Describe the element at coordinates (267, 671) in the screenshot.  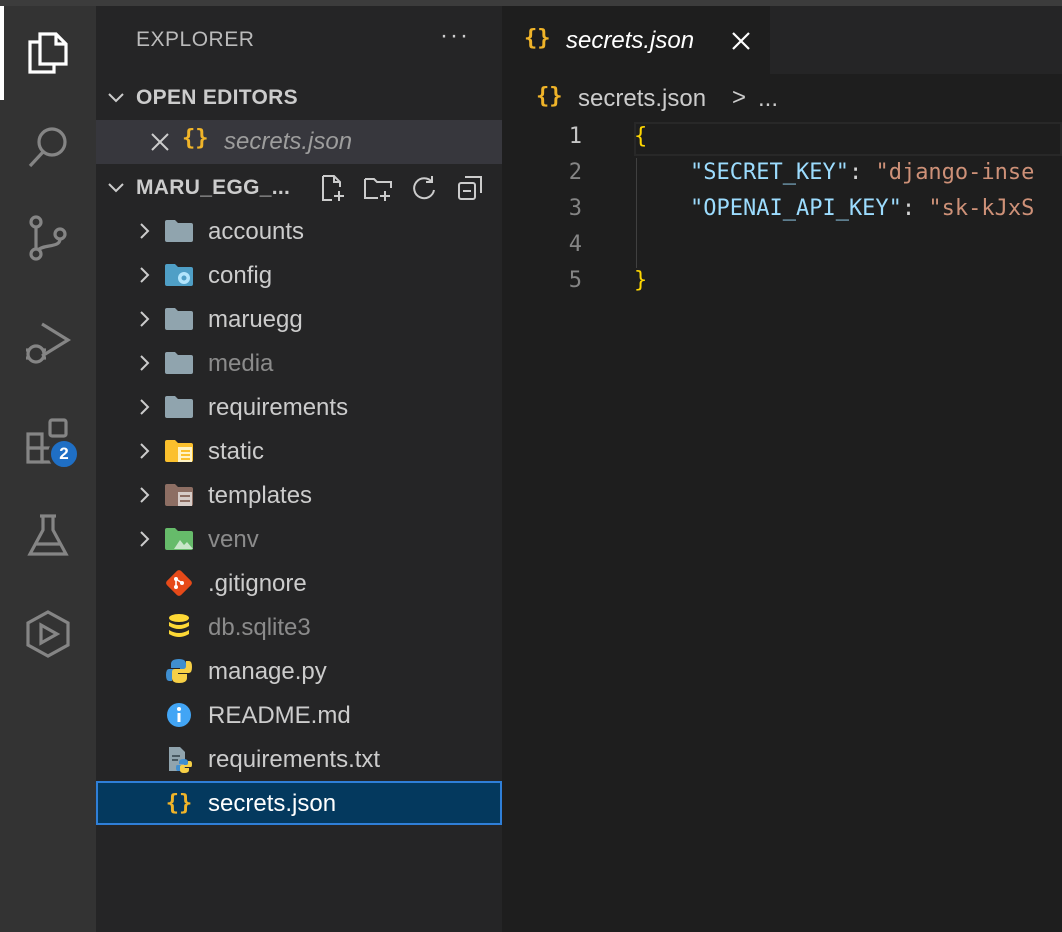
I see `tree-item-label: manage.py` at that location.